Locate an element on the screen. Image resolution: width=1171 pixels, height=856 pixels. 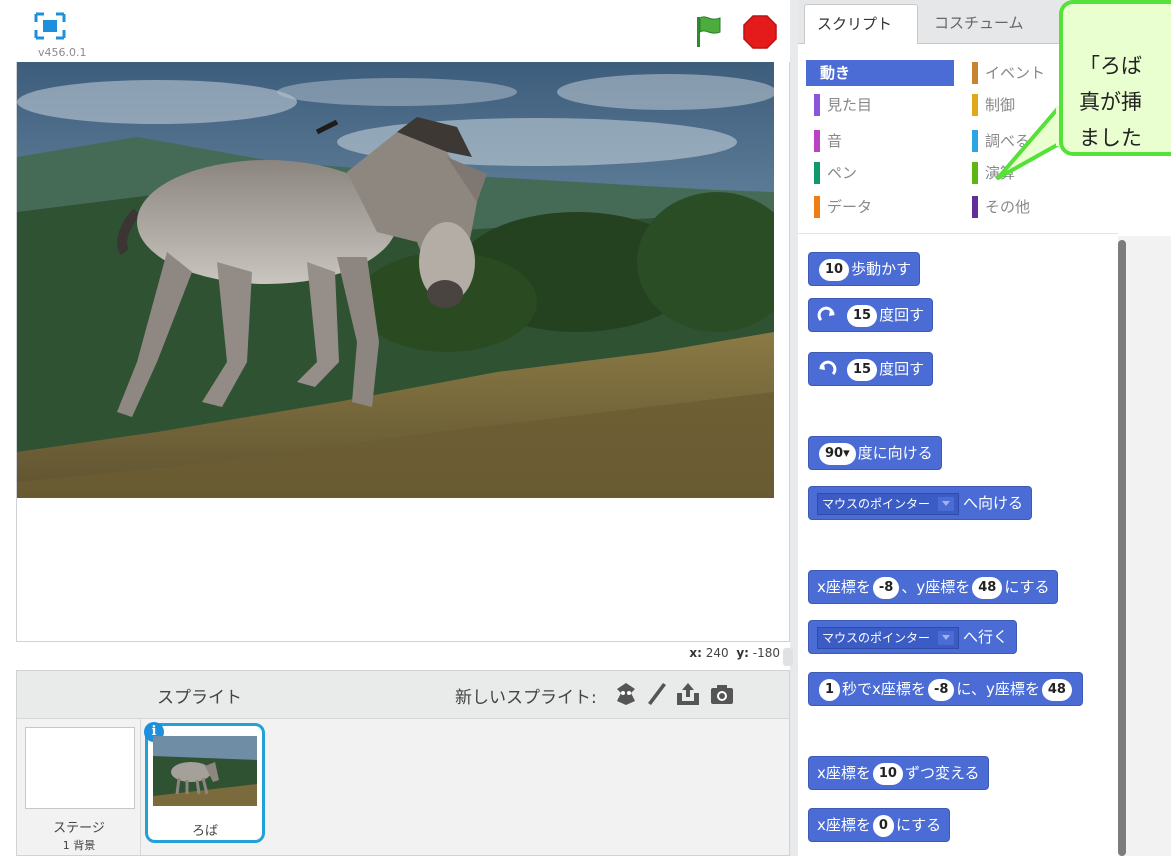
sprite-name: ろば is located at coordinates (204, 831).